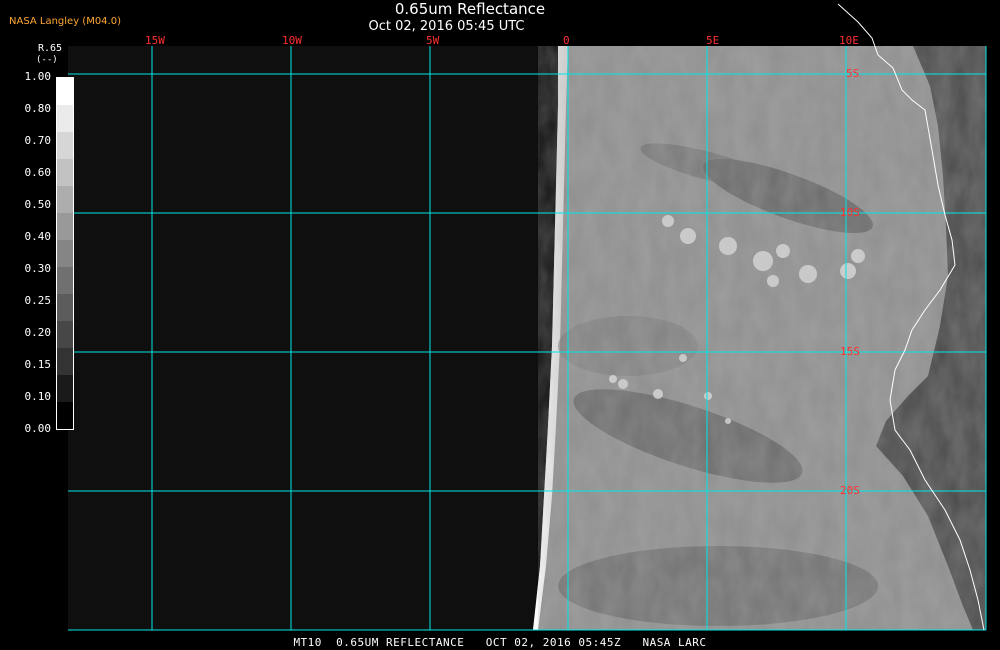 This screenshot has width=1000, height=650. I want to click on chart-subtitle: Oct 02, 2016 05:45 UTC, so click(446, 26).